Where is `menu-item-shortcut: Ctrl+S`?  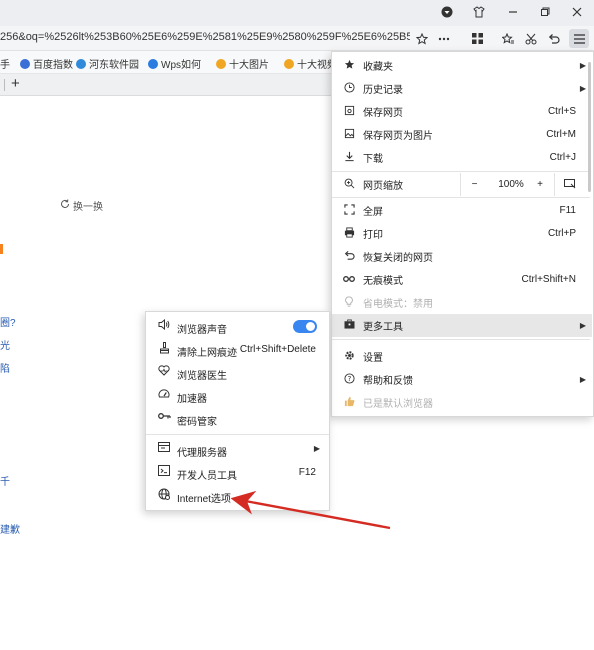 menu-item-shortcut: Ctrl+S is located at coordinates (561, 111).